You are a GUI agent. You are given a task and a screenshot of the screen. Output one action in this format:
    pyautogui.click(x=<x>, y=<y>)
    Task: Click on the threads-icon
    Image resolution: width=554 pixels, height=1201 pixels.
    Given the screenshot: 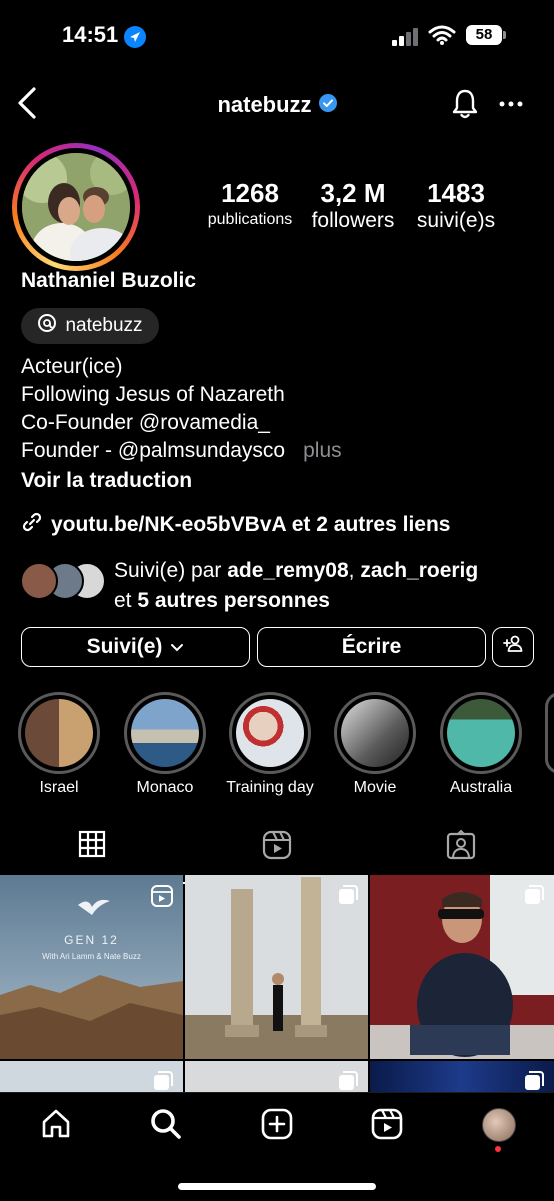 What is the action you would take?
    pyautogui.click(x=47, y=326)
    